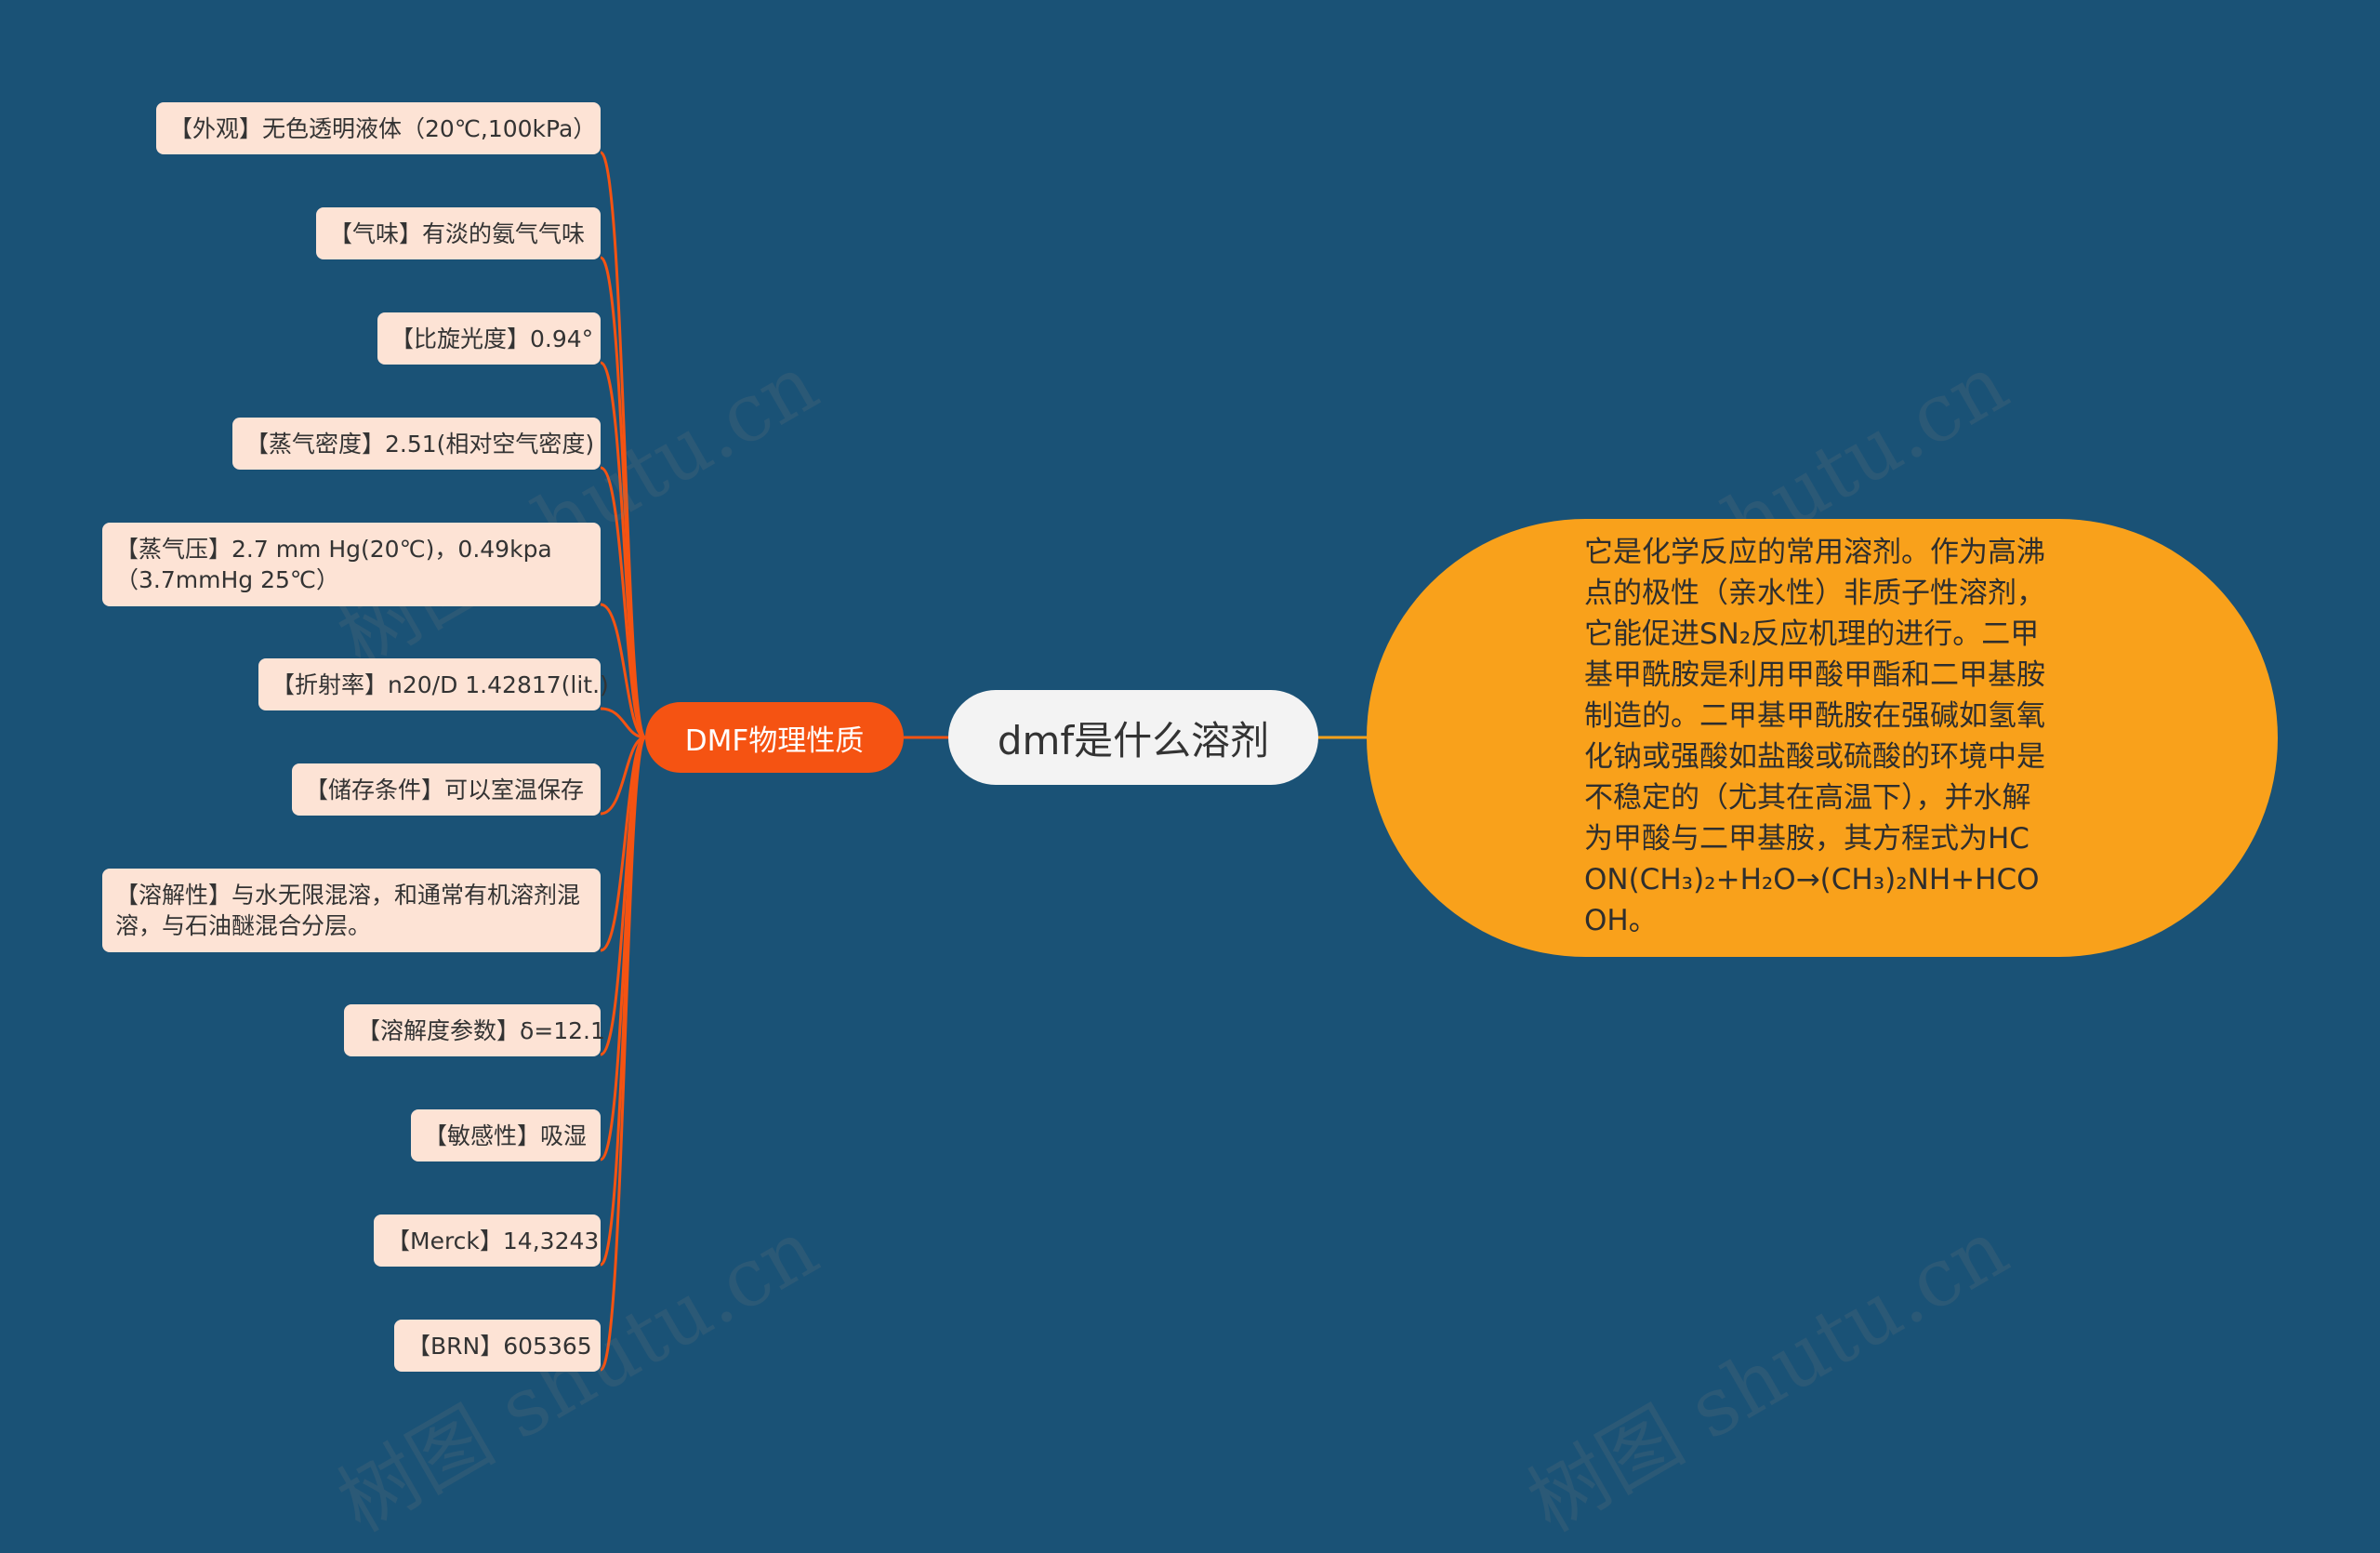  Describe the element at coordinates (487, 1241) in the screenshot. I see `leaf-merck: 【Merck】14,3243` at that location.